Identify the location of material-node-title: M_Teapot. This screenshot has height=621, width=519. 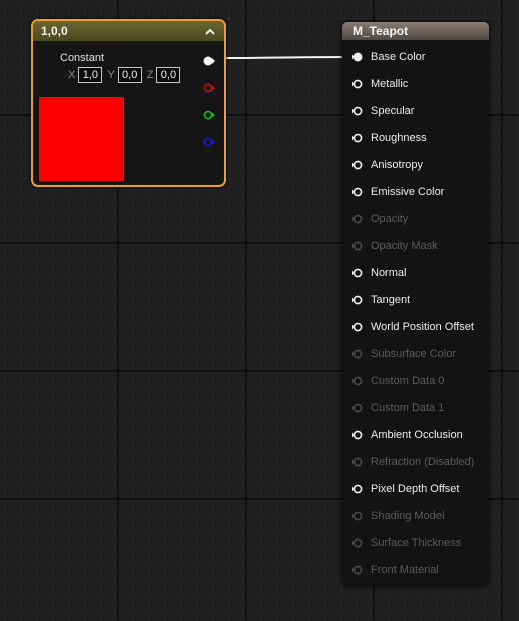
(415, 31).